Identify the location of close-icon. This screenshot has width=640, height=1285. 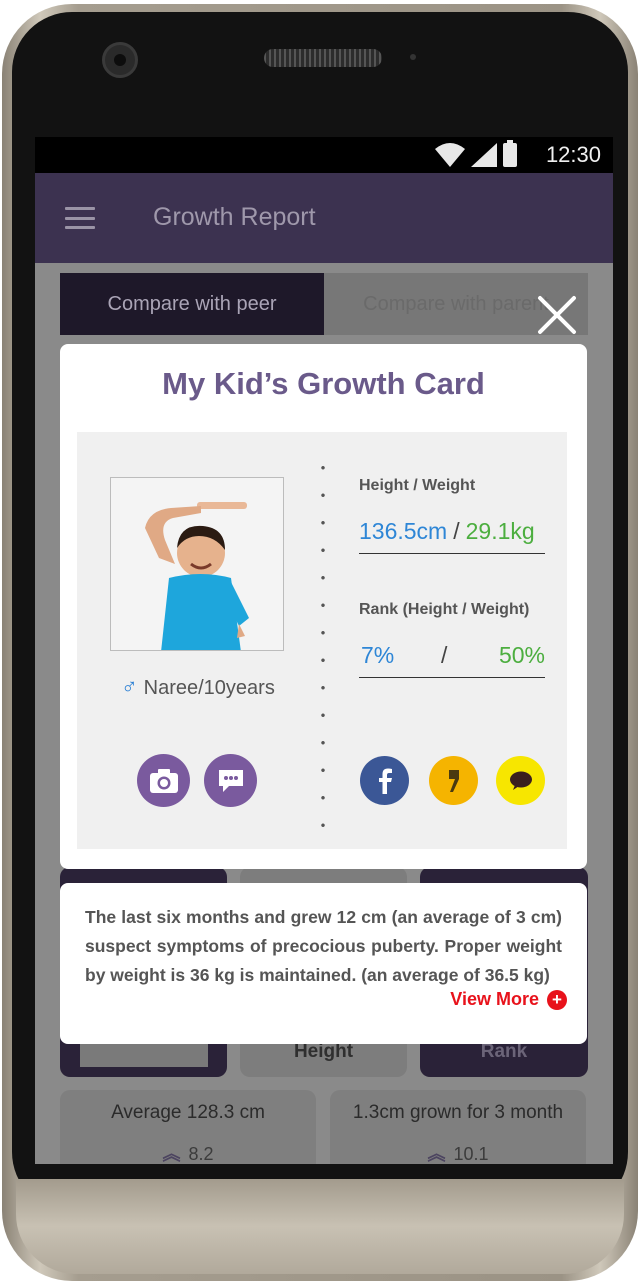
(557, 315).